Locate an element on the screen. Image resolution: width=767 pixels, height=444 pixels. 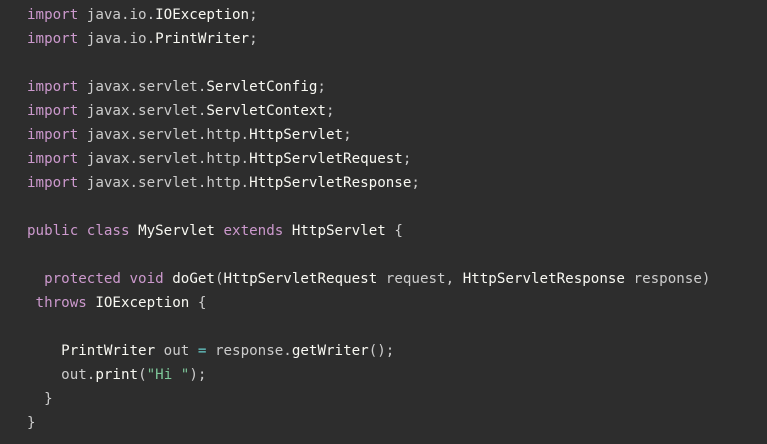
code-line: import javax.servlet.ServletContext; is located at coordinates (397, 111).